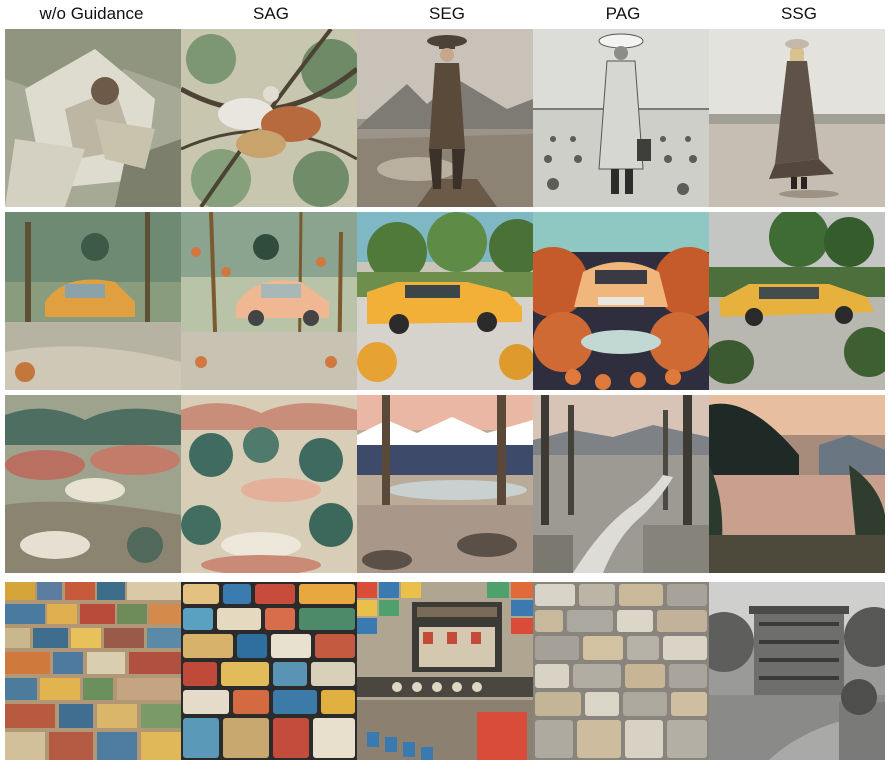 This screenshot has width=889, height=763. Describe the element at coordinates (621, 118) in the screenshot. I see `image-r1-pag` at that location.